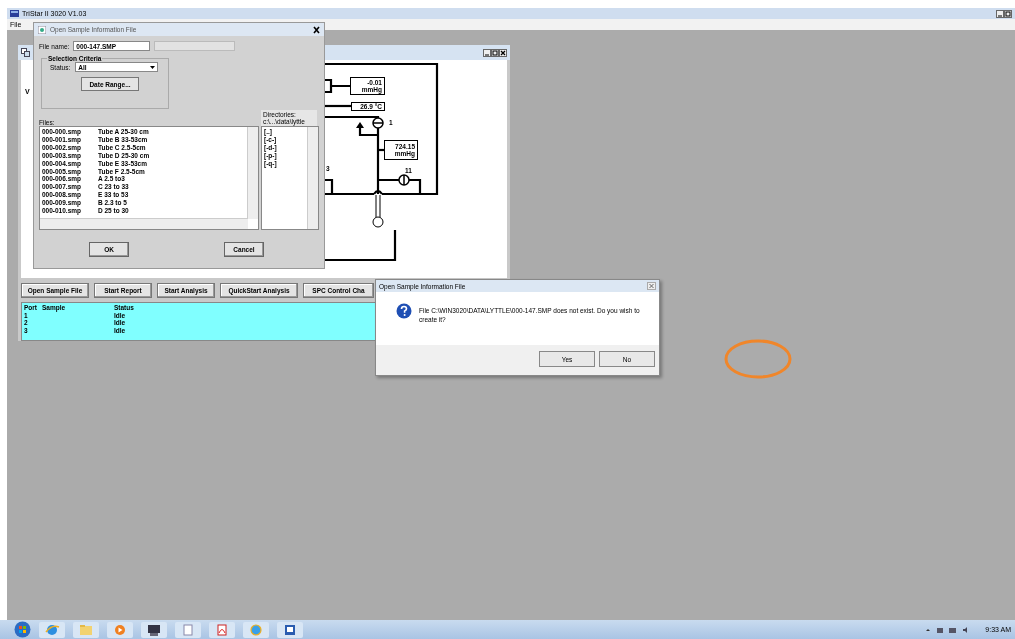 The image size is (1015, 639). What do you see at coordinates (153, 67) in the screenshot?
I see `dropdown-arrow-icon` at bounding box center [153, 67].